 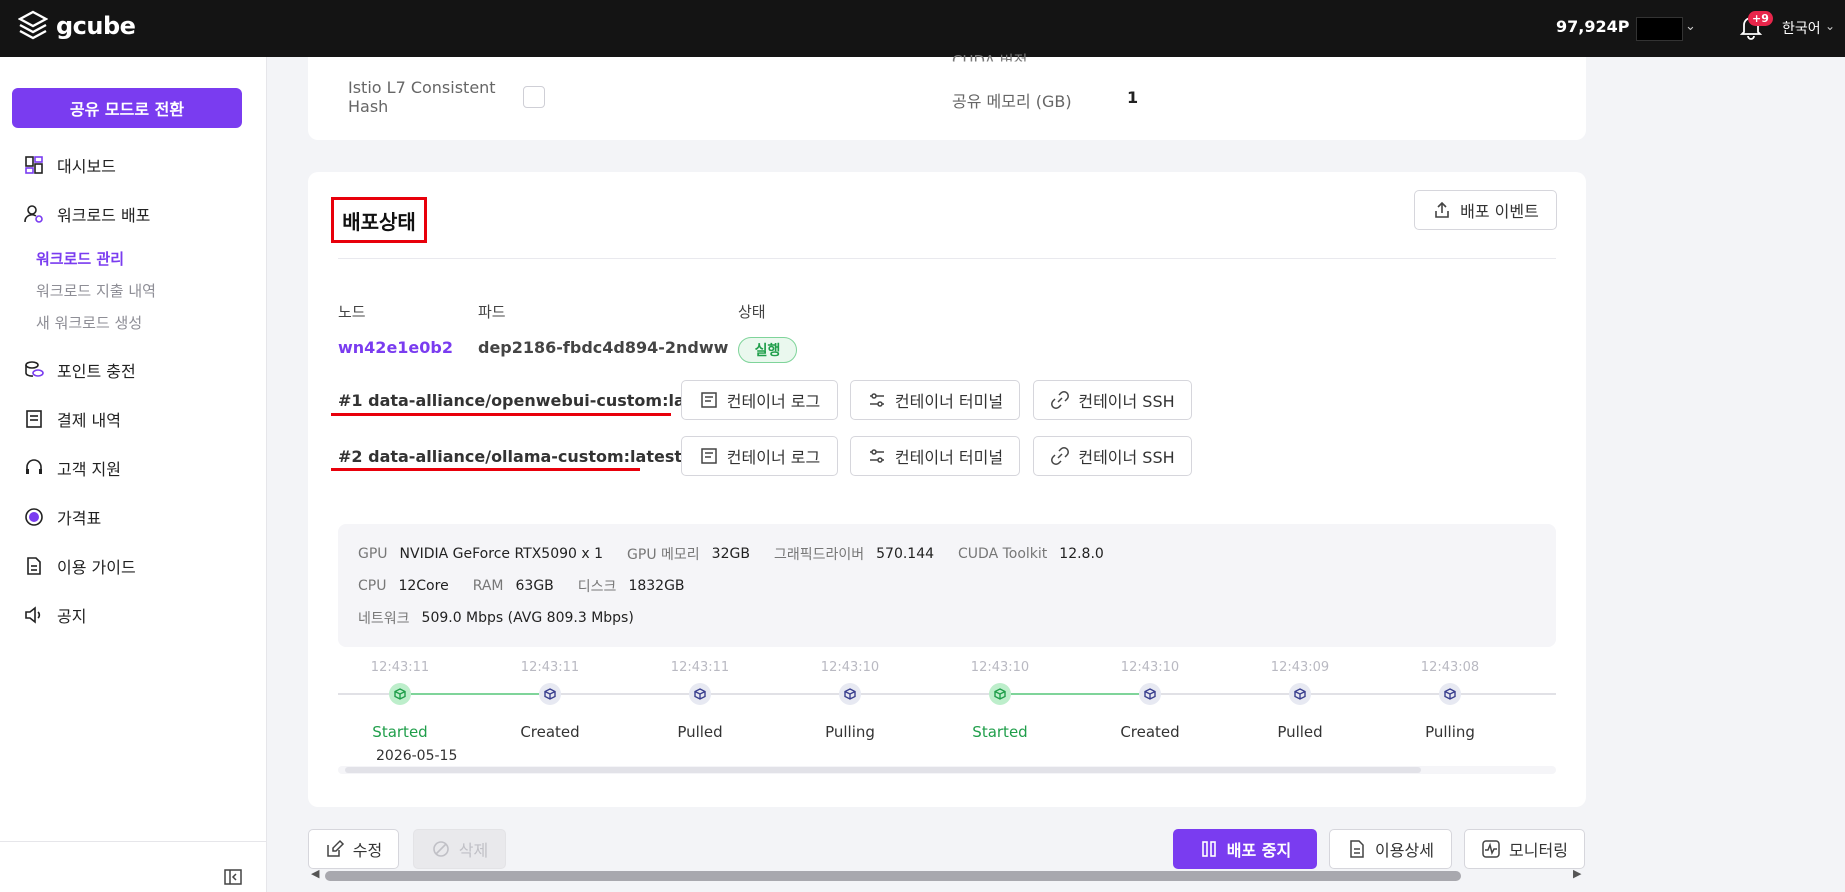 I want to click on sidebar-item-label: 공지, so click(x=72, y=616).